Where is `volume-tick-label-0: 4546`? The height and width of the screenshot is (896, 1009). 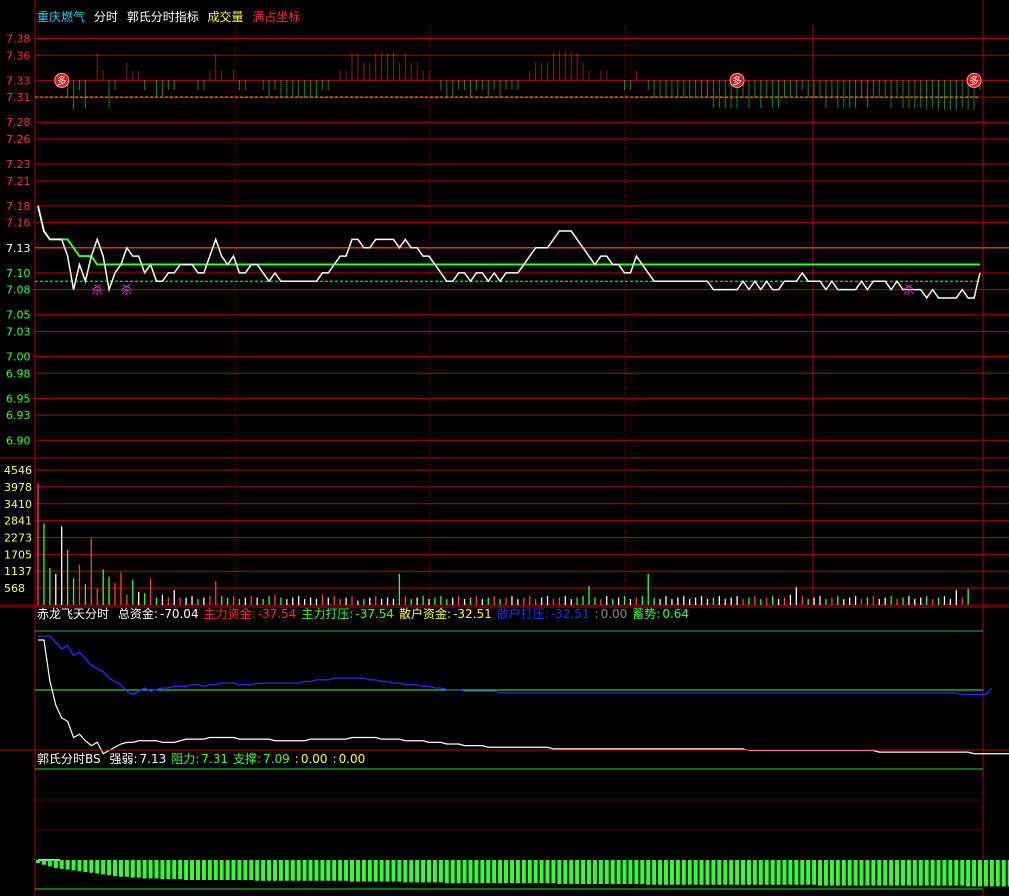 volume-tick-label-0: 4546 is located at coordinates (18, 470).